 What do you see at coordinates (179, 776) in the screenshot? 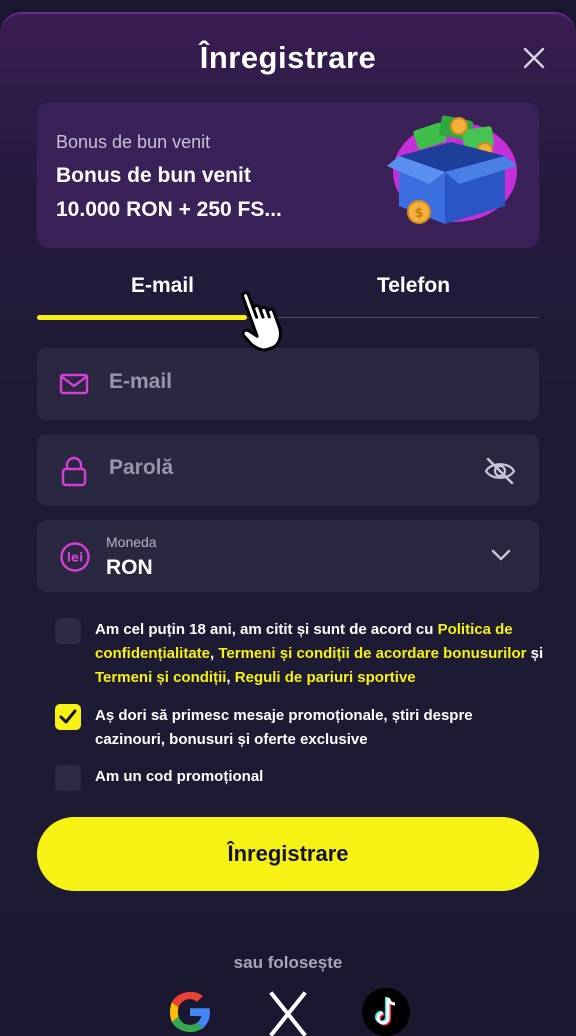
I see `promo-code-text: Am un cod promoțional` at bounding box center [179, 776].